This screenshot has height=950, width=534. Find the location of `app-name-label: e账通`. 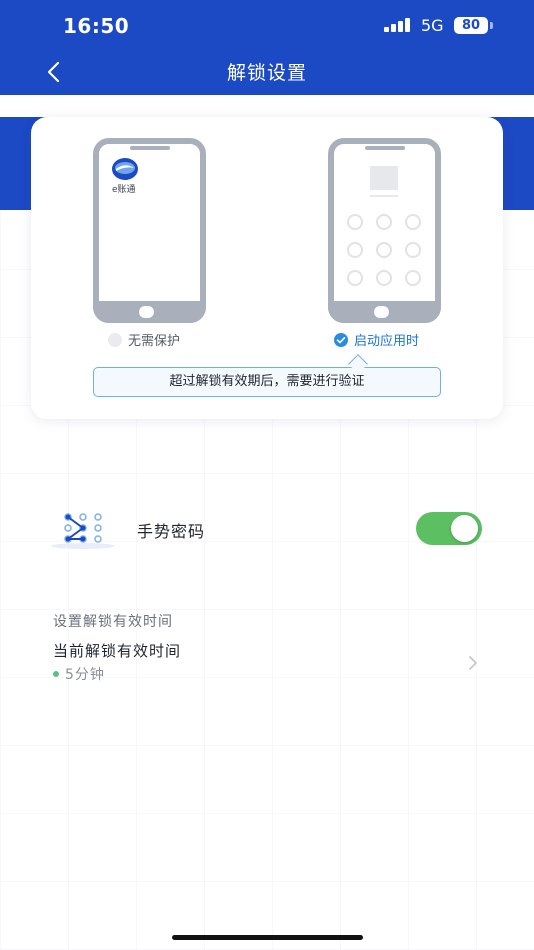

app-name-label: e账通 is located at coordinates (124, 190).